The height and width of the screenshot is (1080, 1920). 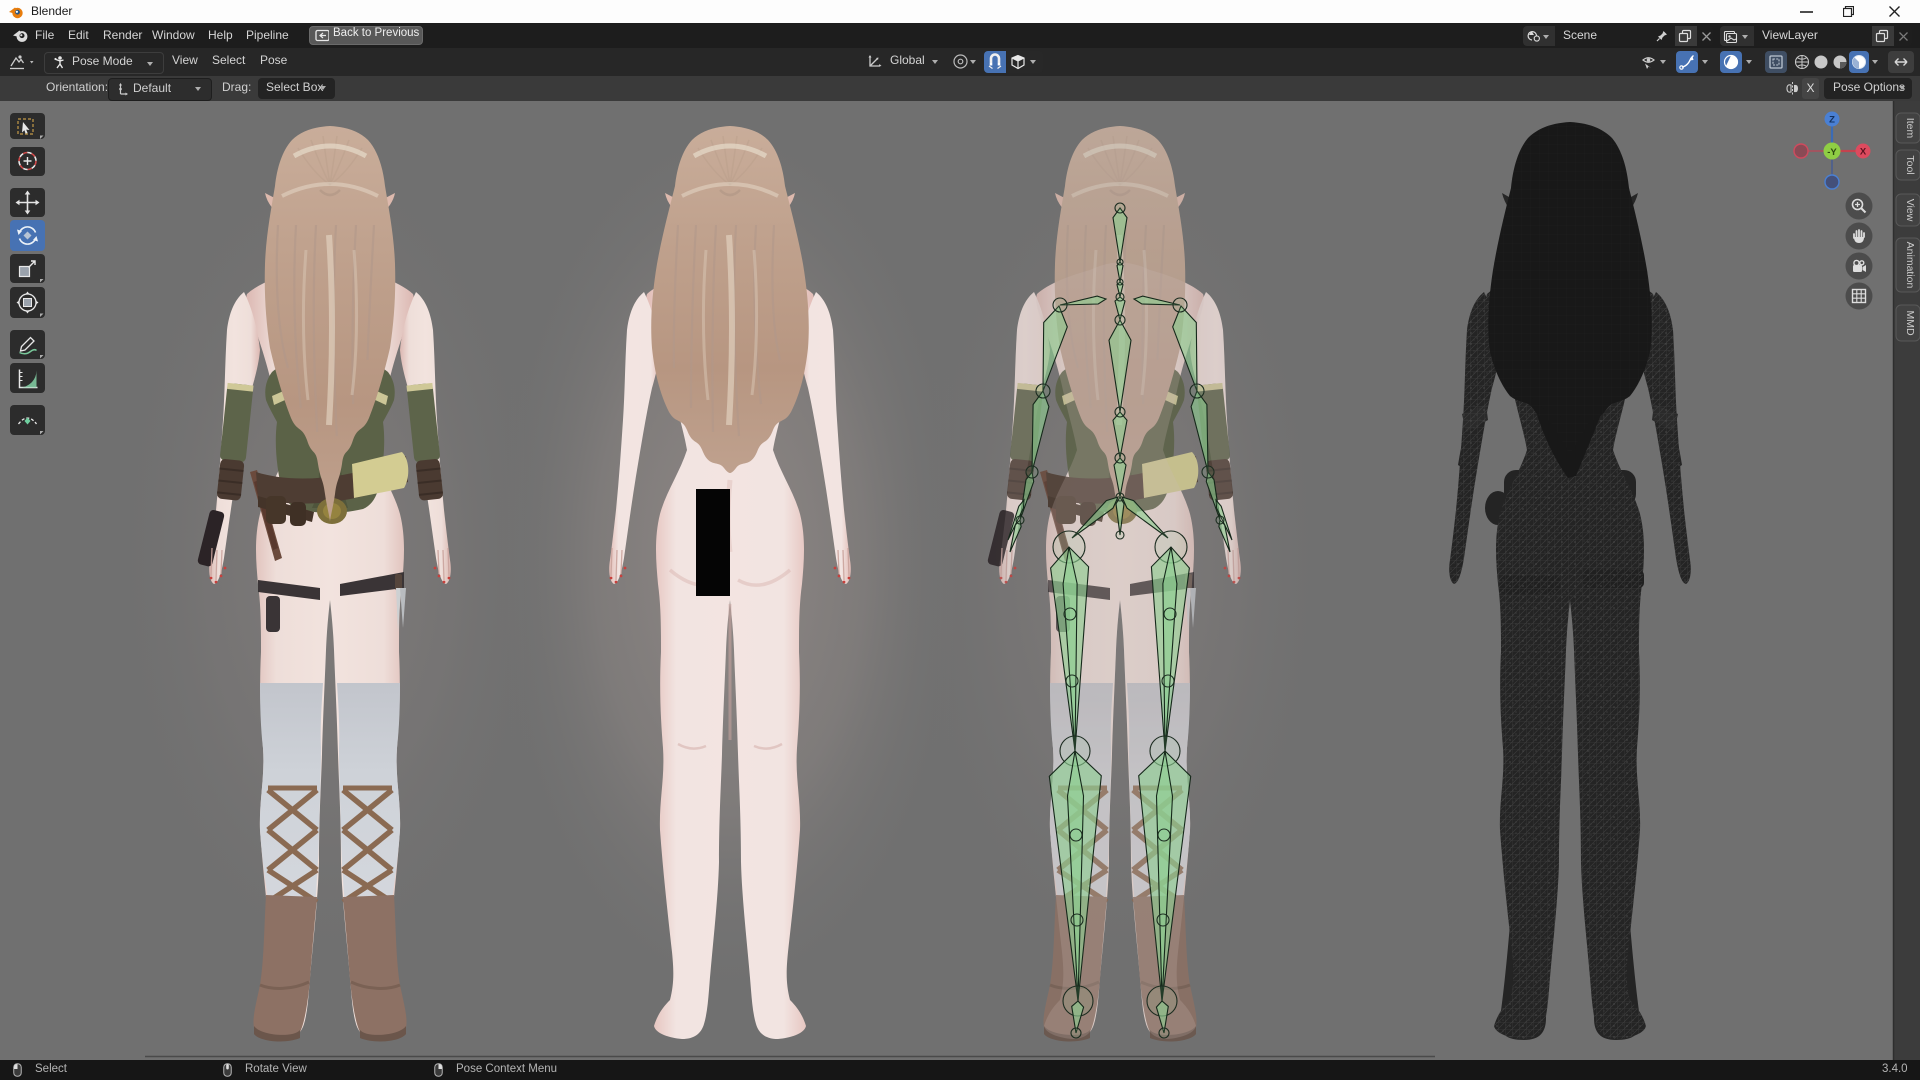 I want to click on svg-text: View, so click(x=1910, y=210).